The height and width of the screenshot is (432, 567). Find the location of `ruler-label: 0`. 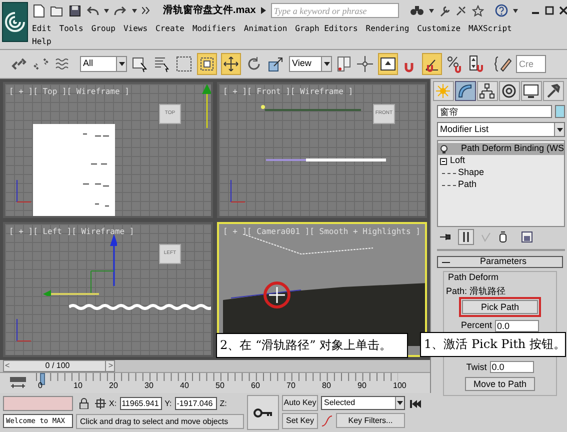

ruler-label: 0 is located at coordinates (40, 386).